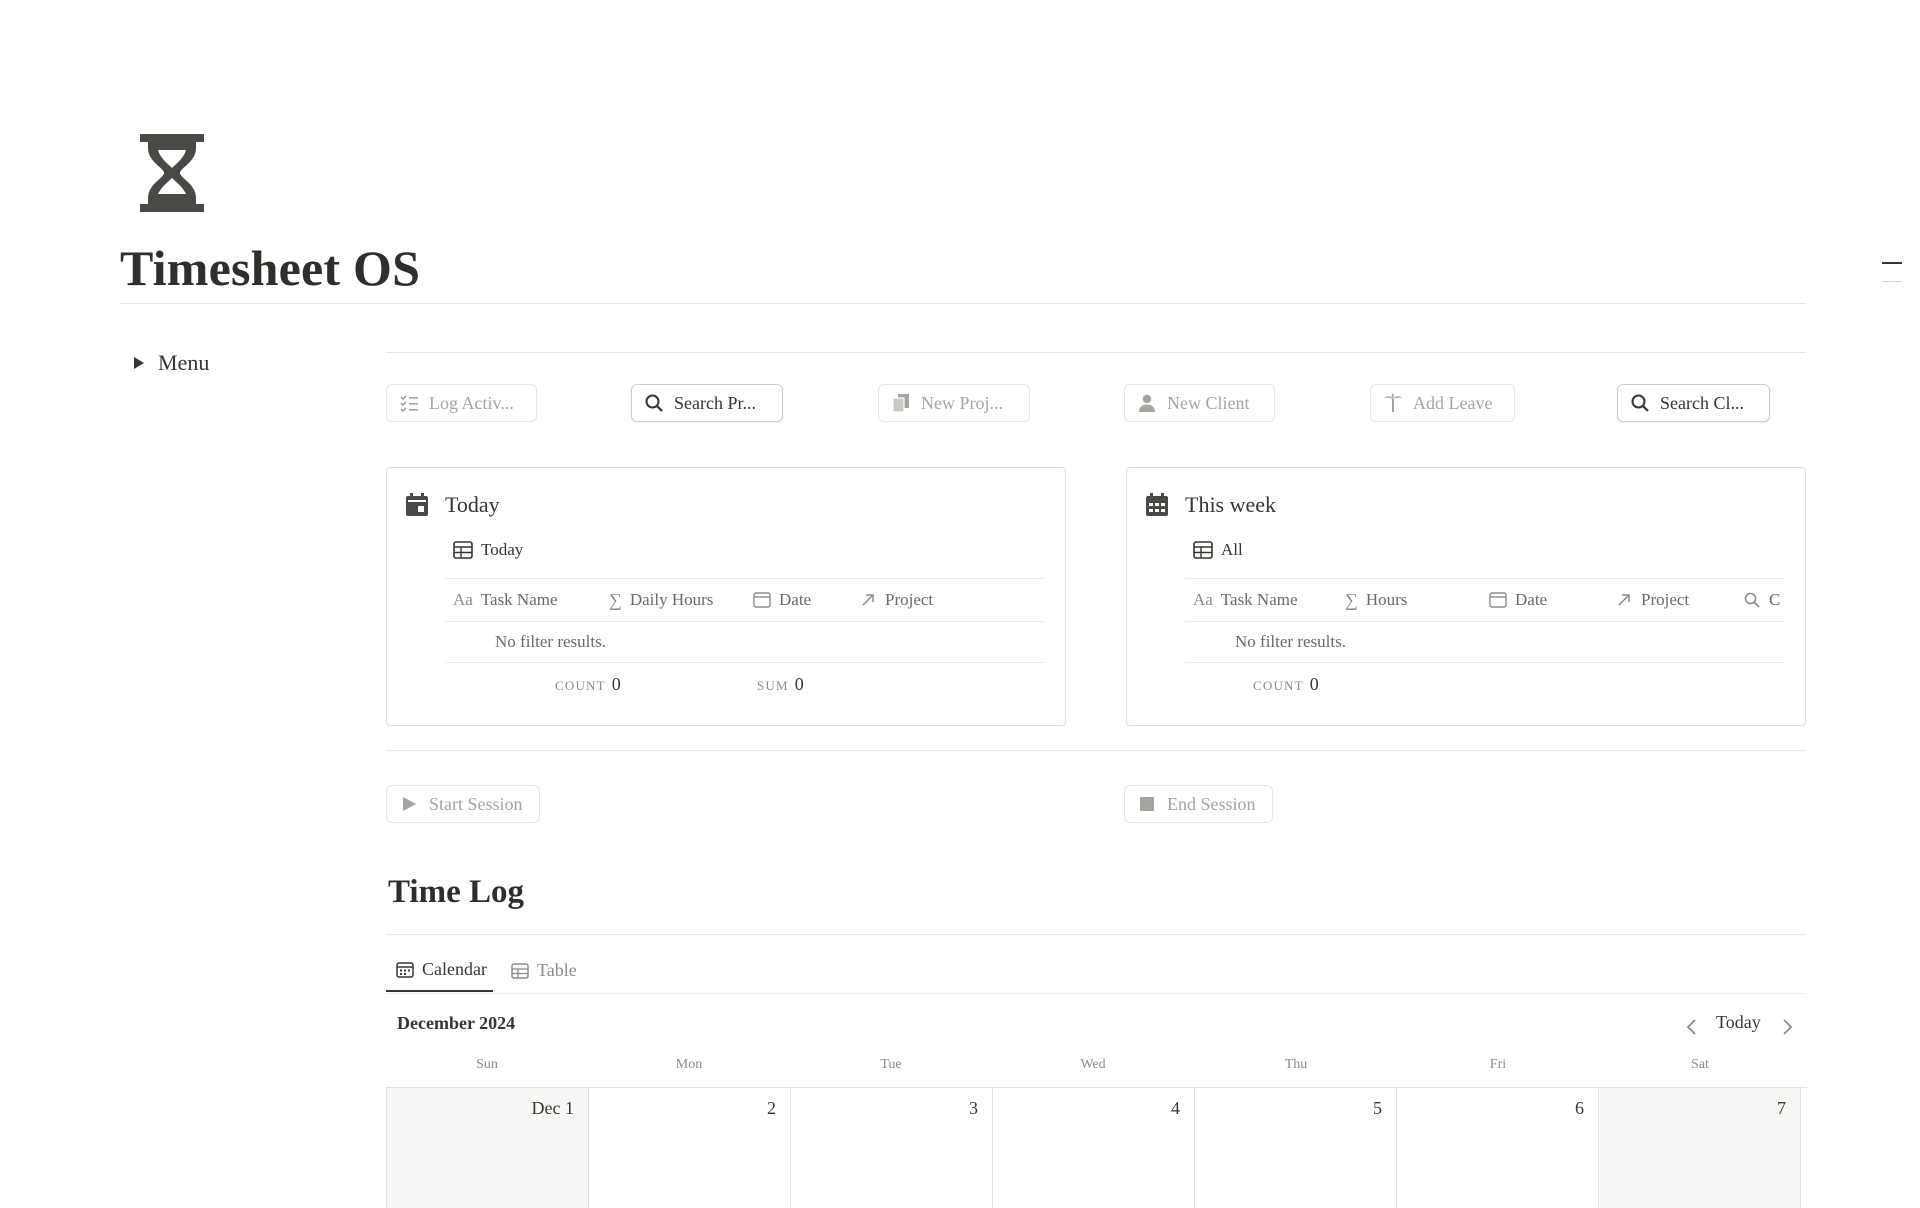 This screenshot has height=1208, width=1920. Describe the element at coordinates (1386, 599) in the screenshot. I see `column-label: Hours` at that location.